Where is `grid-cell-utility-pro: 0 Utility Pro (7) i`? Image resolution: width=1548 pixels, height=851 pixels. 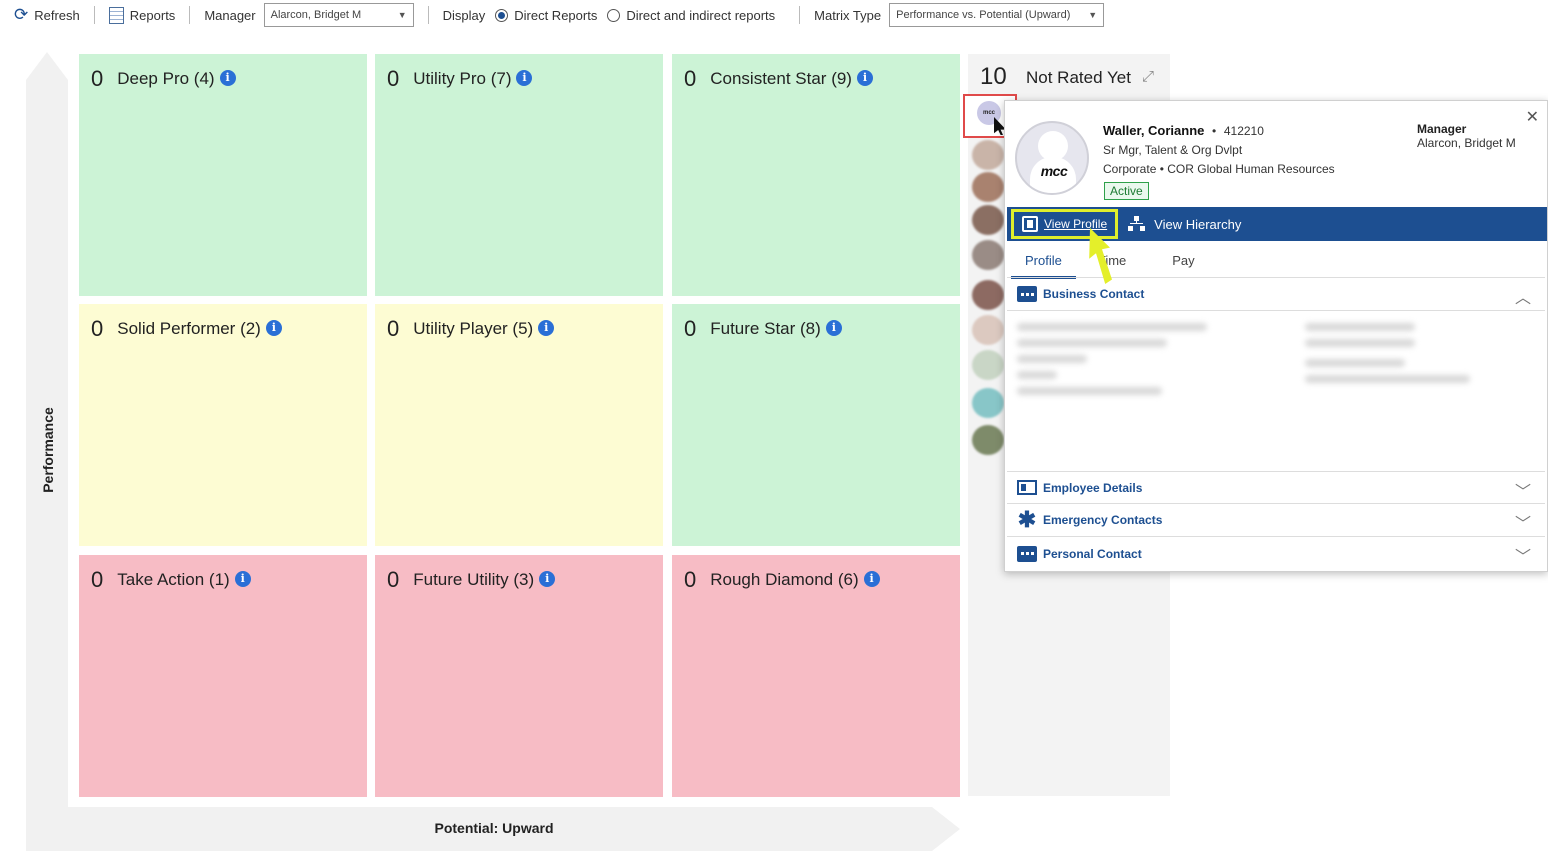
grid-cell-utility-pro: 0 Utility Pro (7) i is located at coordinates (519, 175).